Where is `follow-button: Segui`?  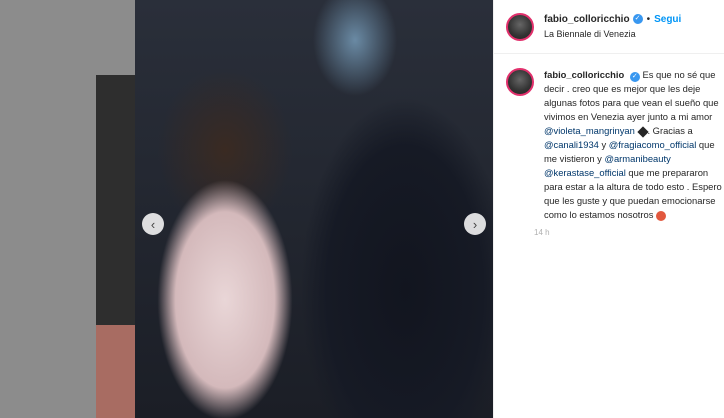 follow-button: Segui is located at coordinates (667, 19).